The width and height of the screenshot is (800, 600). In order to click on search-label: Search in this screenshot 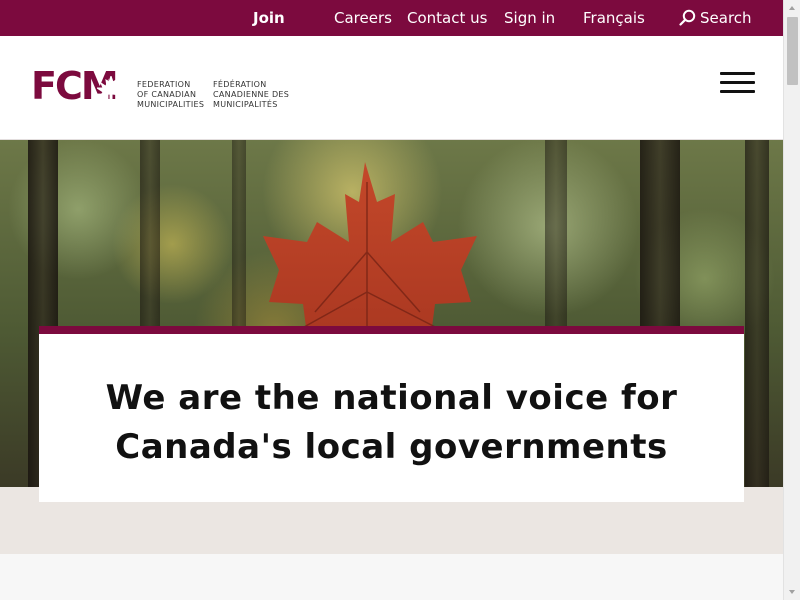, I will do `click(726, 18)`.